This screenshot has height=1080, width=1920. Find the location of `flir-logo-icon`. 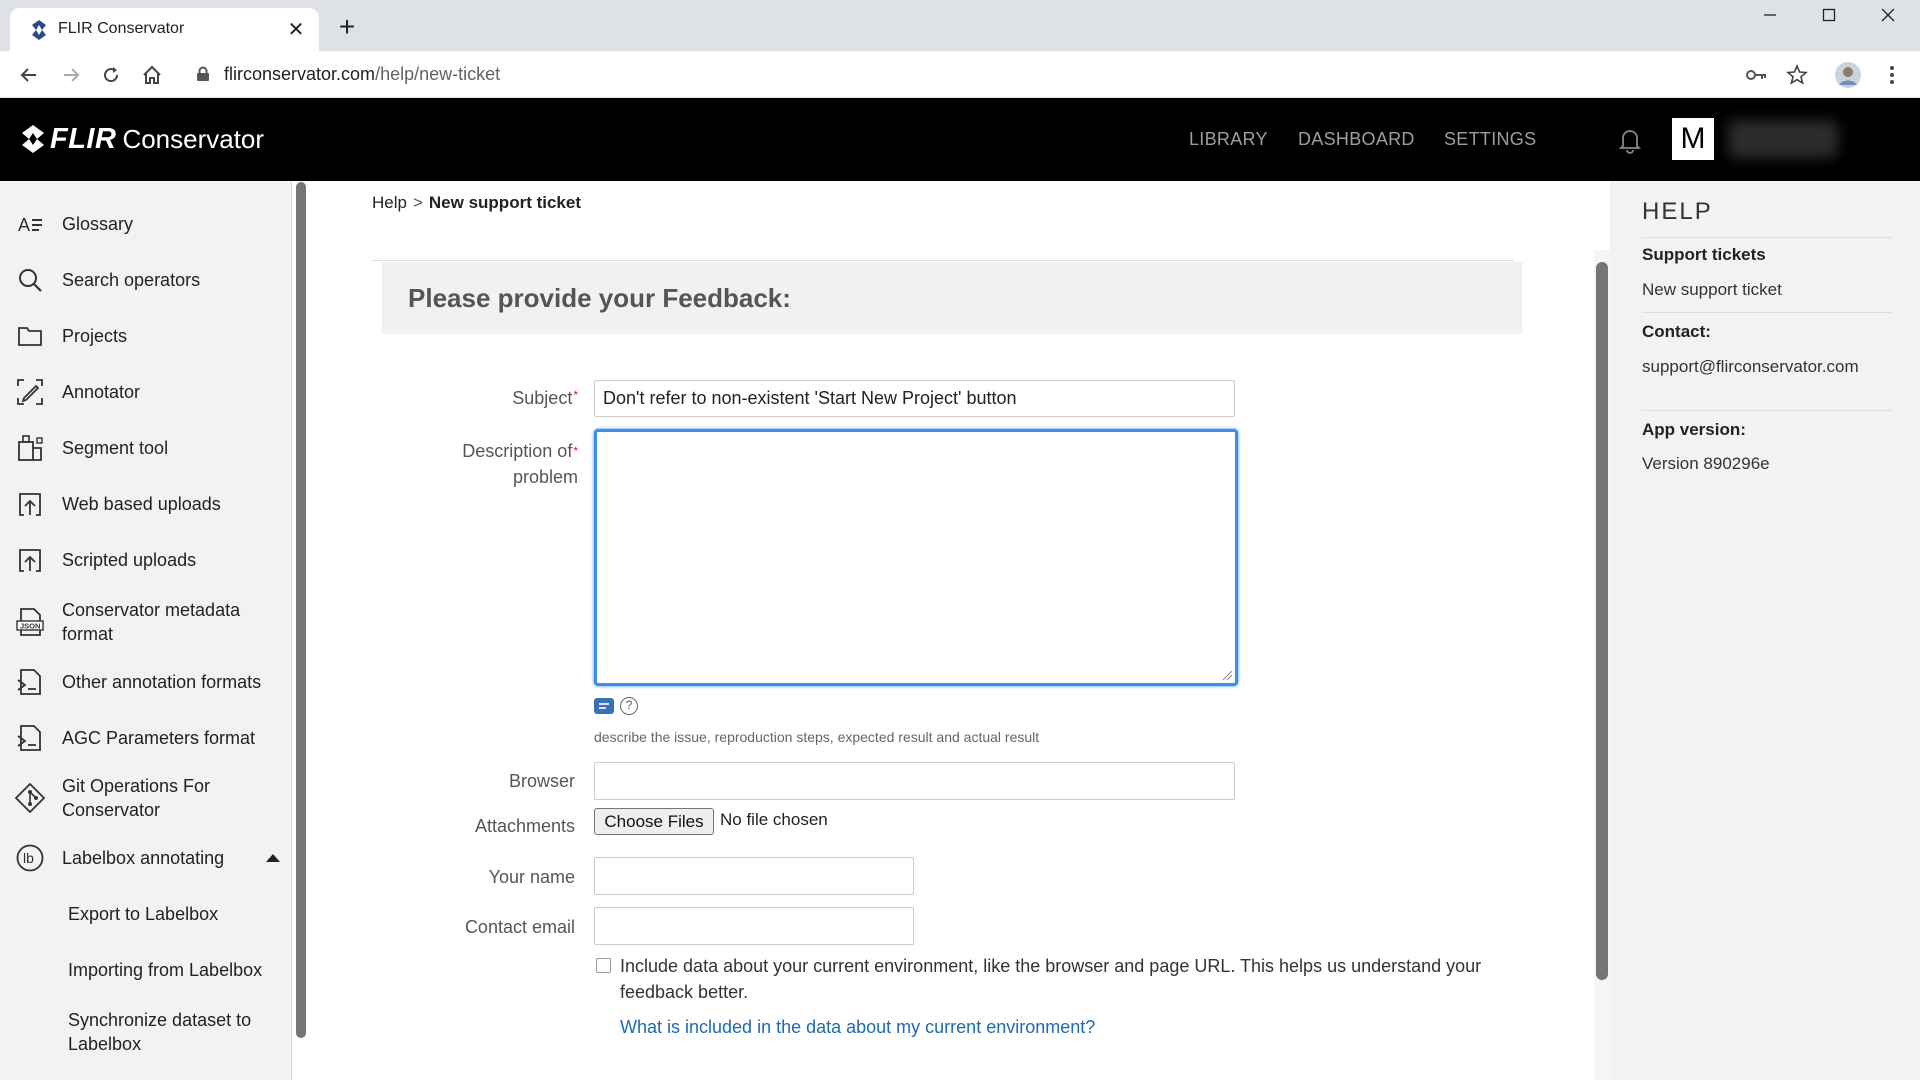

flir-logo-icon is located at coordinates (33, 139).